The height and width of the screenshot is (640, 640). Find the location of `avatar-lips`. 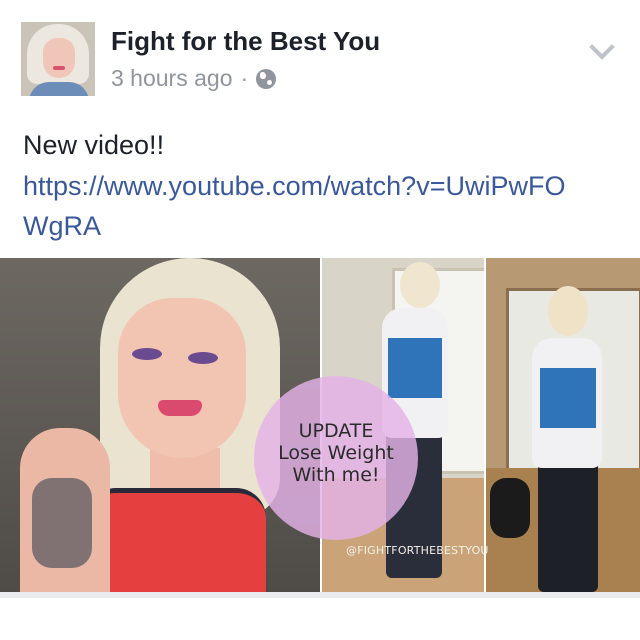

avatar-lips is located at coordinates (59, 68).